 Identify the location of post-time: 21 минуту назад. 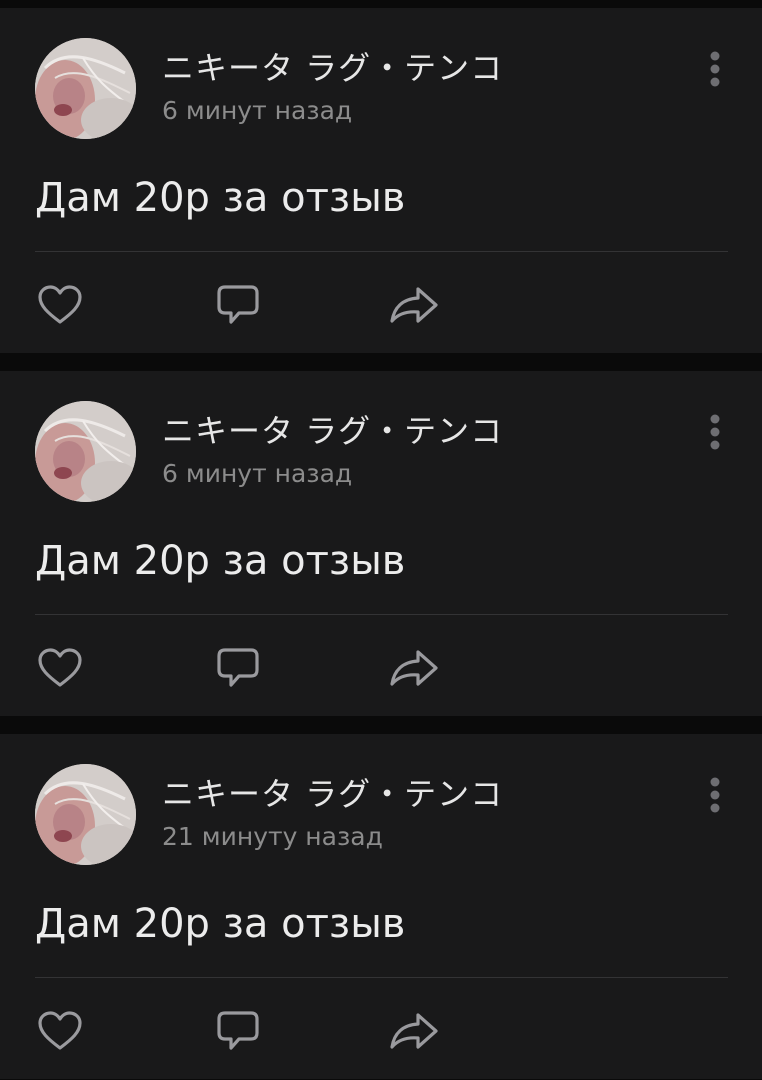
(272, 836).